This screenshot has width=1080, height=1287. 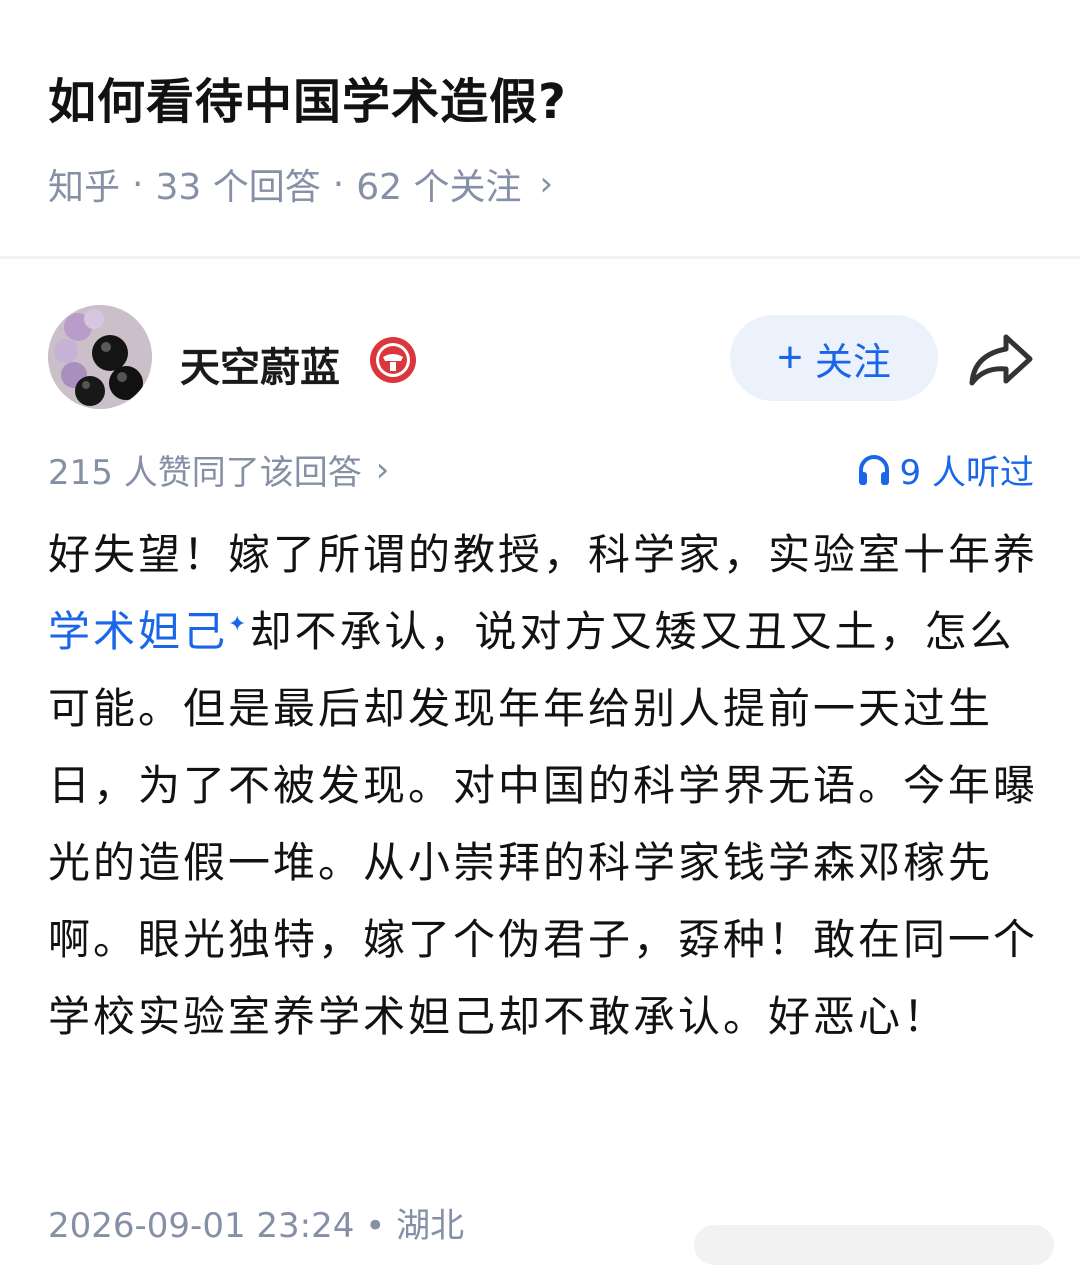 I want to click on sparkle-icon: ✦, so click(x=239, y=624).